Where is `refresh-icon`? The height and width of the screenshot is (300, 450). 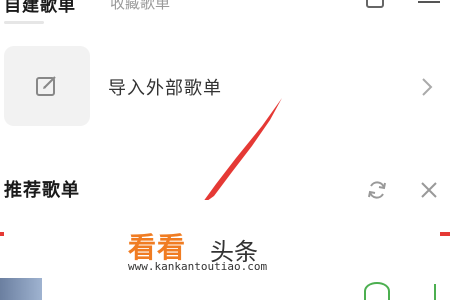
refresh-icon is located at coordinates (377, 190).